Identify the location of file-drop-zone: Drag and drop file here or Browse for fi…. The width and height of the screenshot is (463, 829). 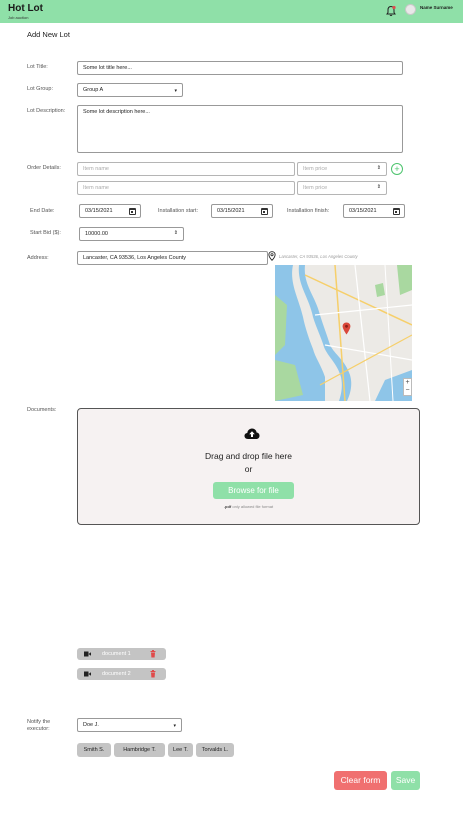
(248, 466).